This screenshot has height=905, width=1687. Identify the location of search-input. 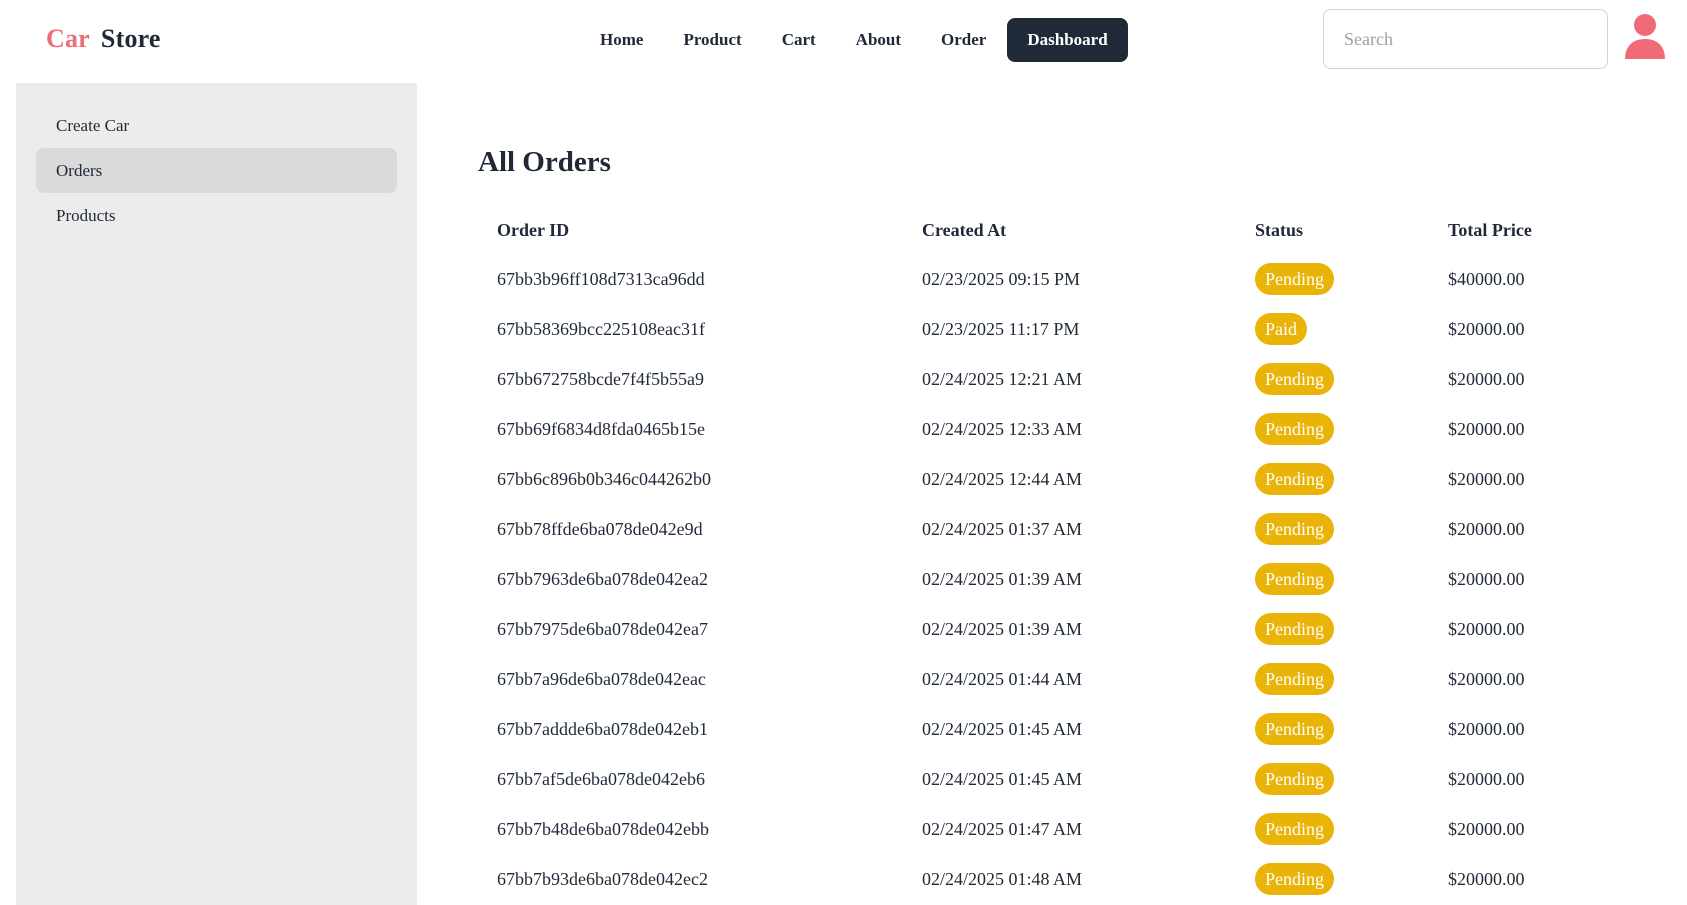
(1465, 39).